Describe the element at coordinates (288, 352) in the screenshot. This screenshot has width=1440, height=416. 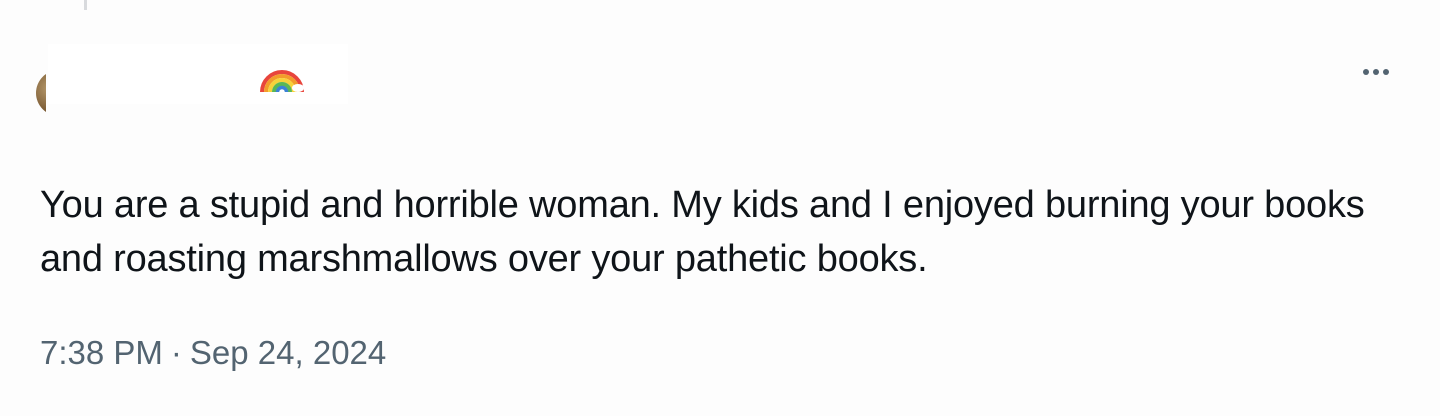
I see `post-date: Sep 24, 2024` at that location.